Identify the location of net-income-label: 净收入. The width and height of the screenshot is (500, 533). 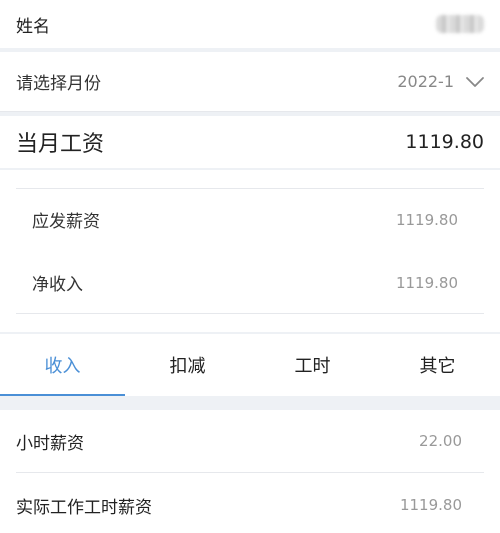
(57, 285).